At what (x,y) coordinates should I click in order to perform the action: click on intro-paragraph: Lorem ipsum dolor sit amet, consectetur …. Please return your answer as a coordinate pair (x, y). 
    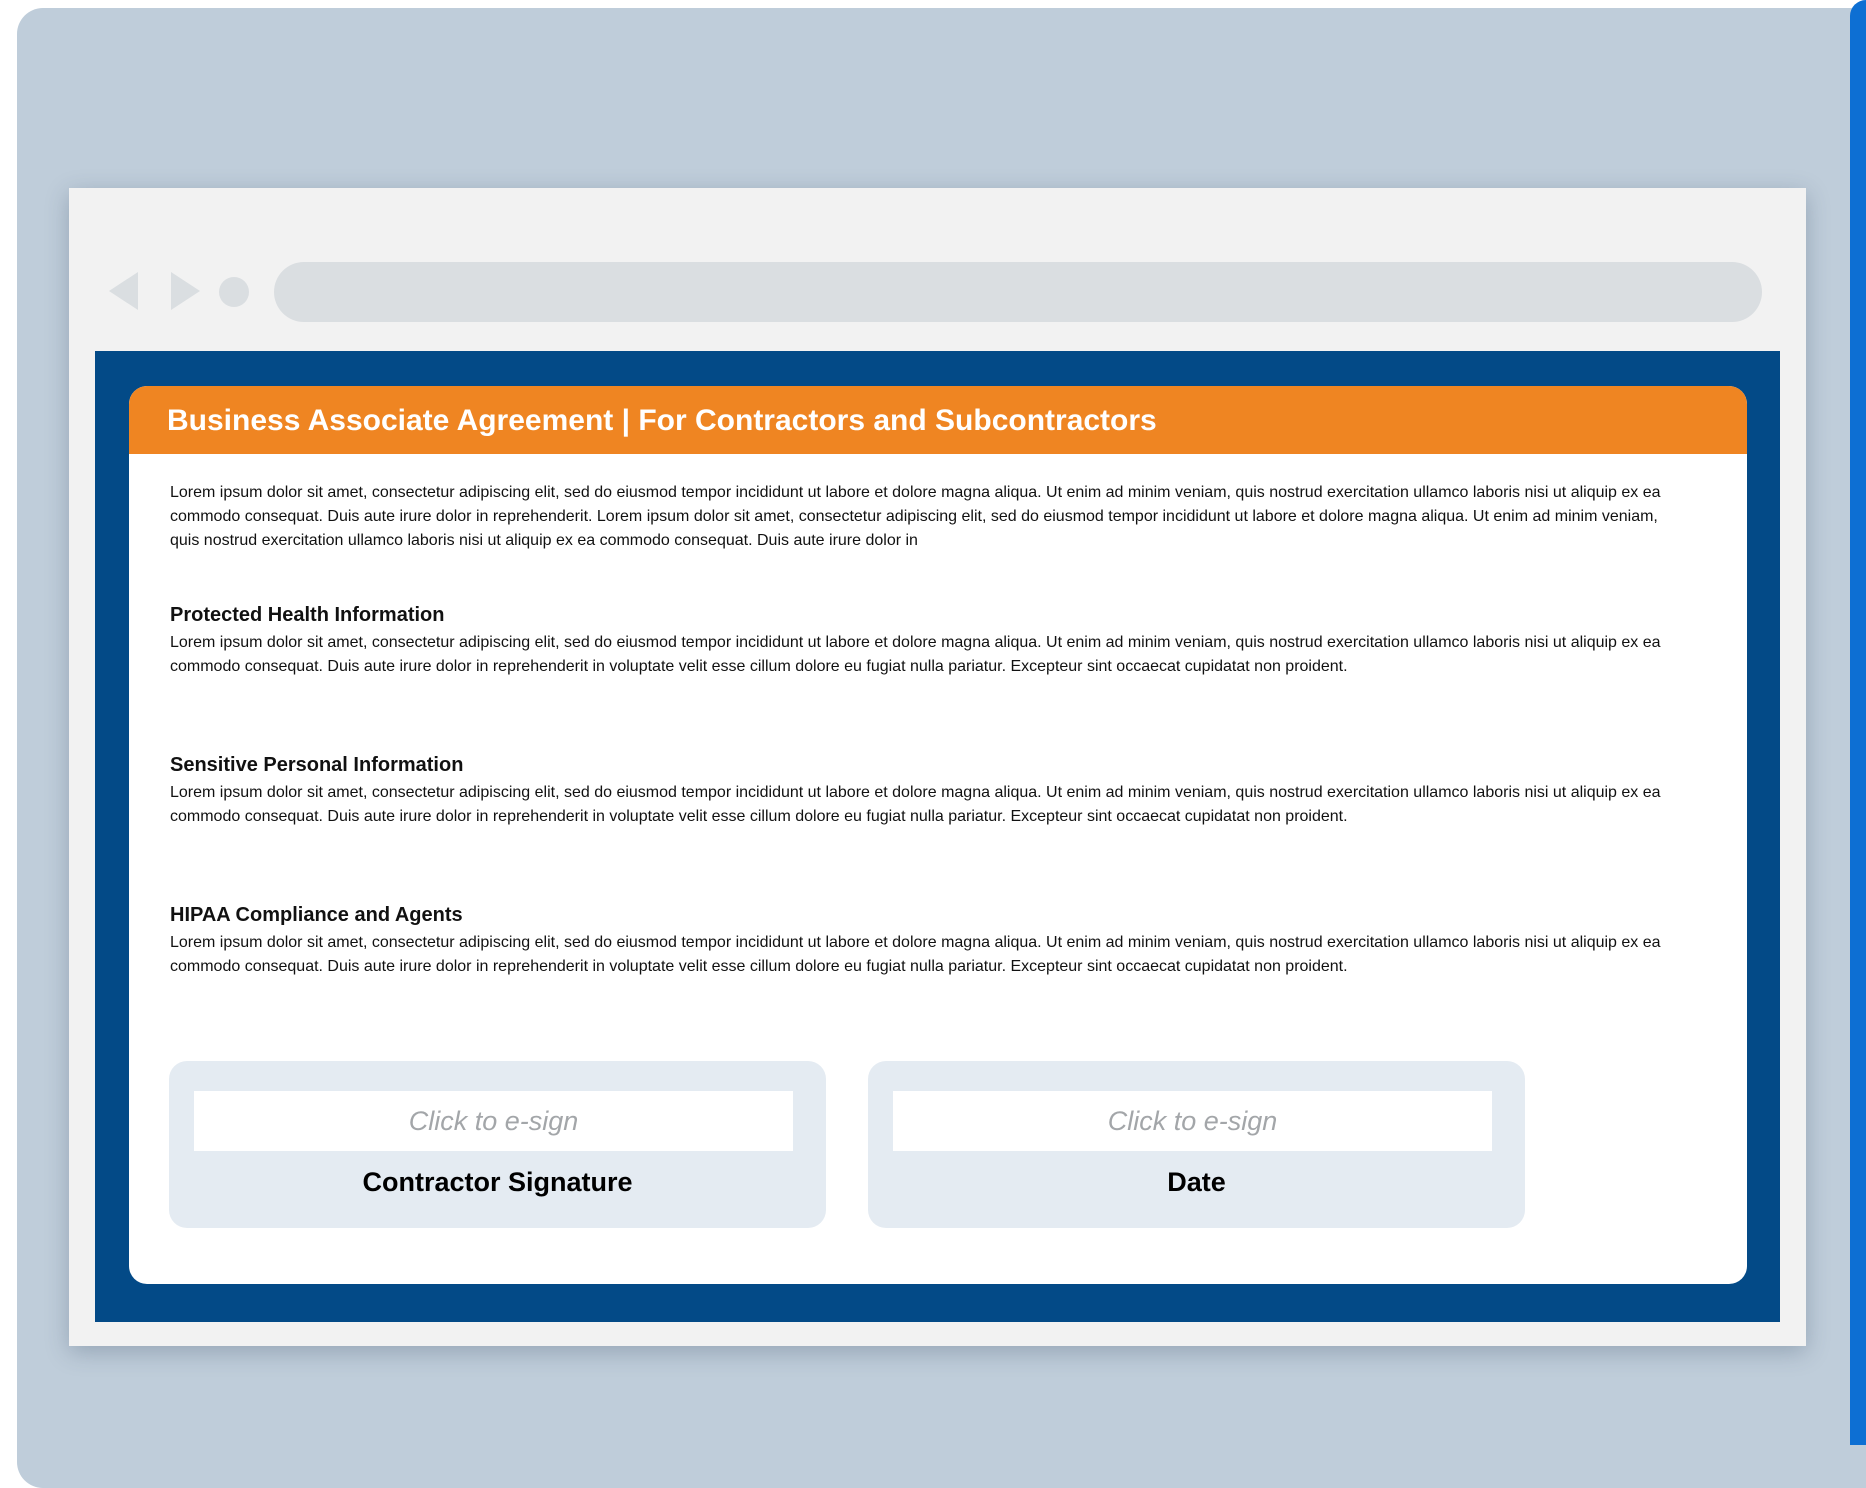
    Looking at the image, I should click on (915, 516).